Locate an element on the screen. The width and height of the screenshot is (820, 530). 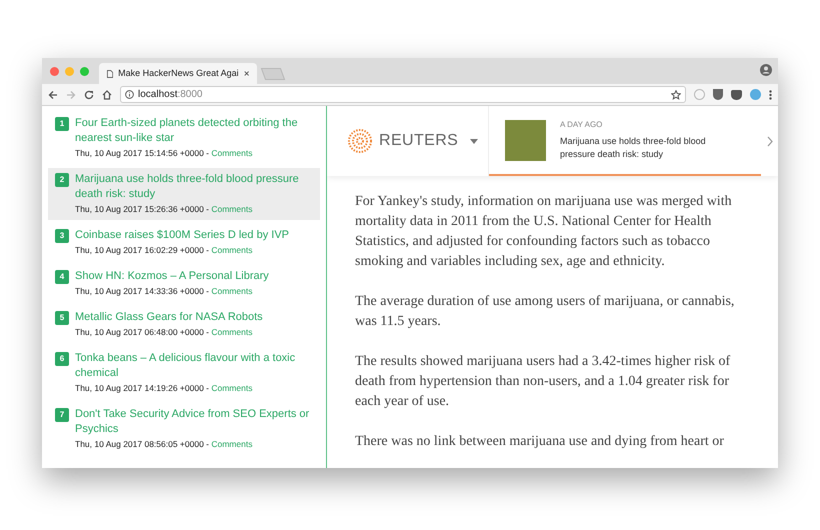
story-title-link: Show HN: Kozmos – A Personal Library is located at coordinates (172, 276).